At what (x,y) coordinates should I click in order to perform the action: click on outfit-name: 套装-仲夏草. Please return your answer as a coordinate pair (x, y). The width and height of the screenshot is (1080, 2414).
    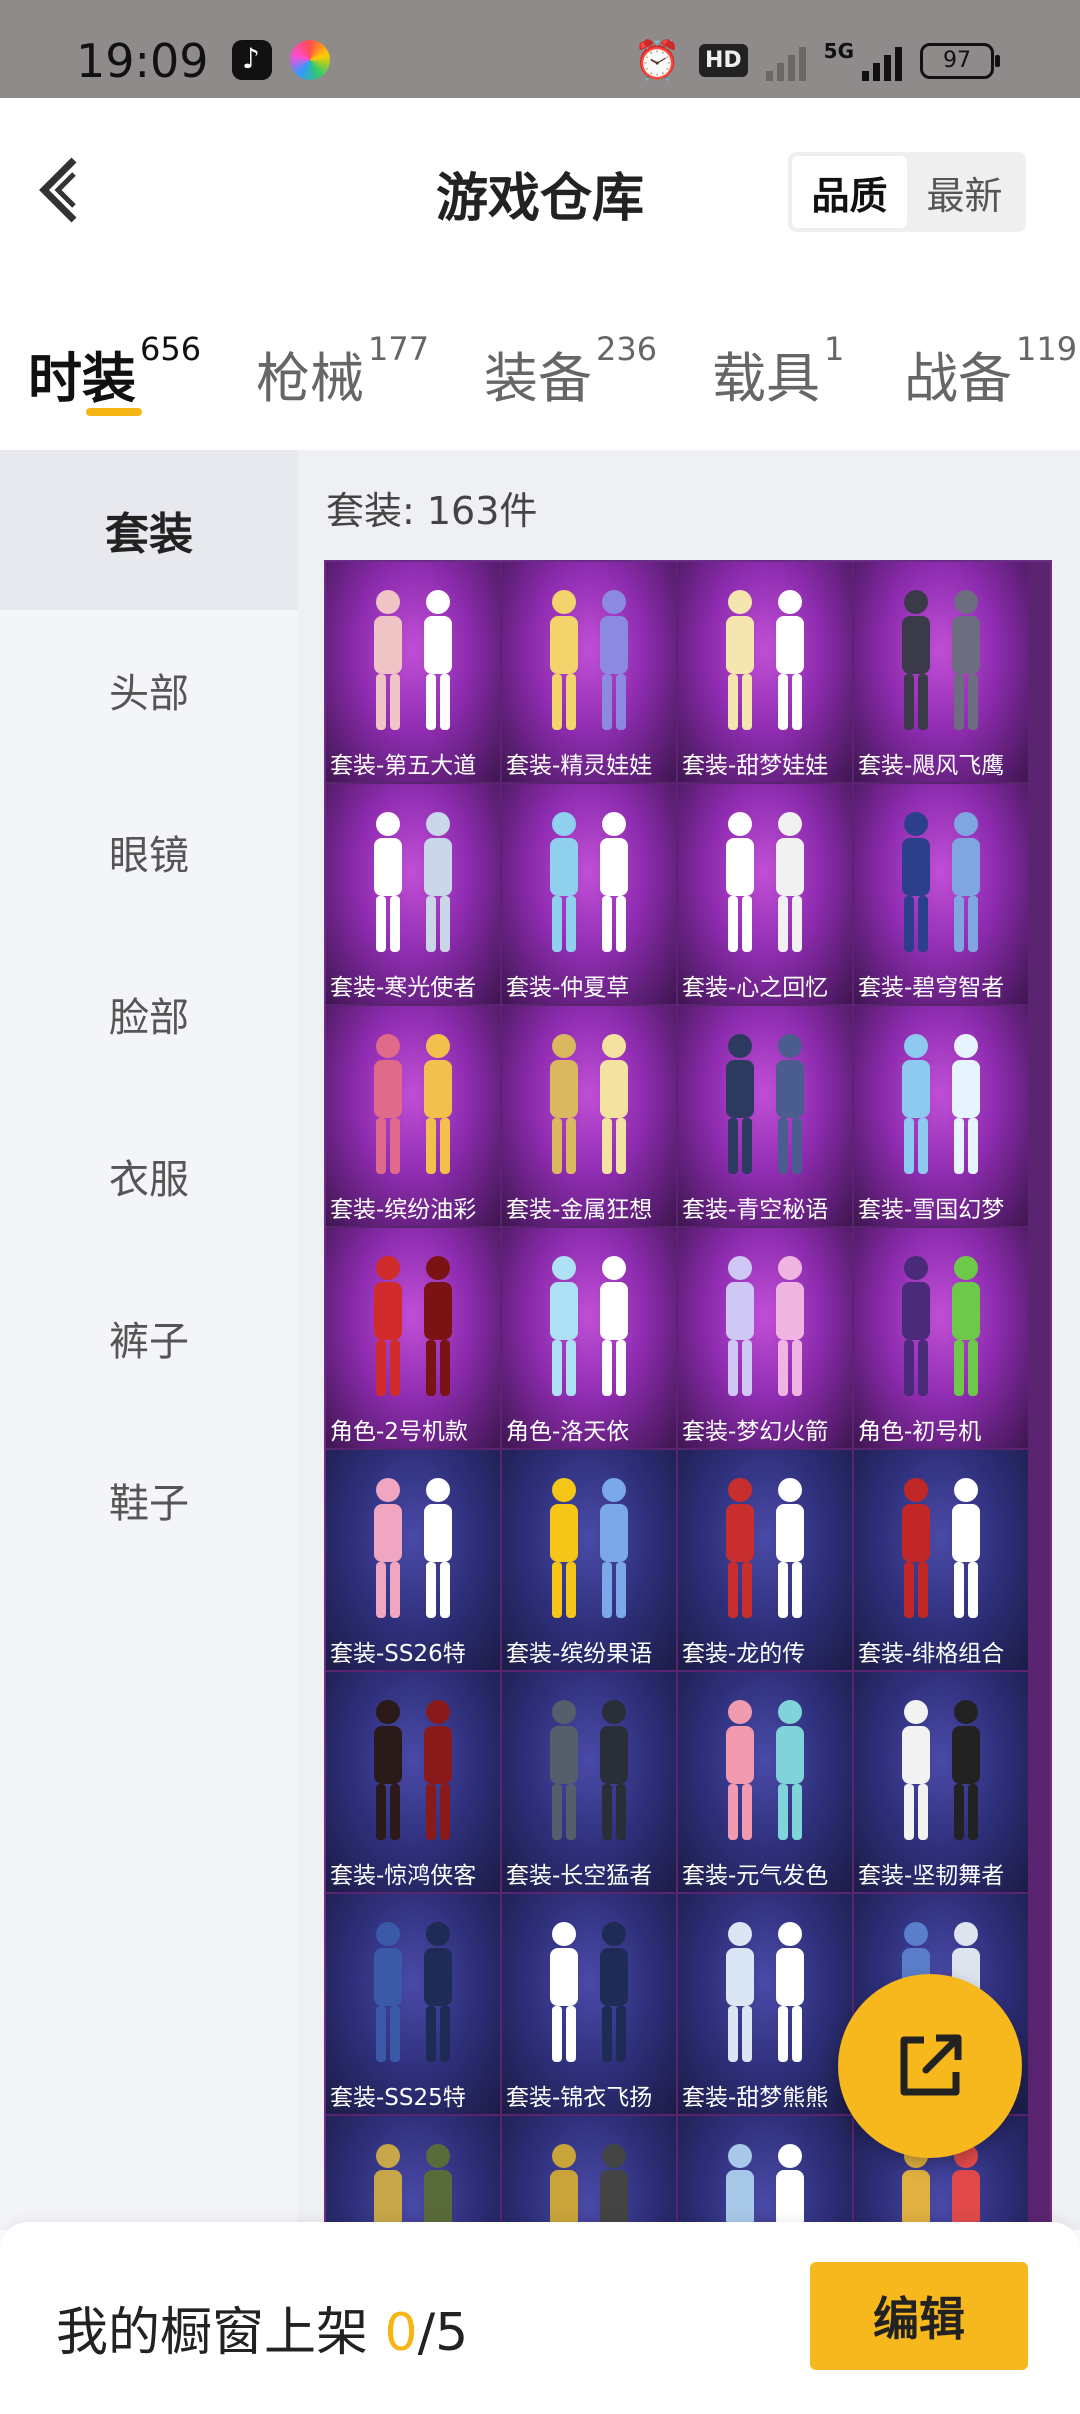
    Looking at the image, I should click on (568, 988).